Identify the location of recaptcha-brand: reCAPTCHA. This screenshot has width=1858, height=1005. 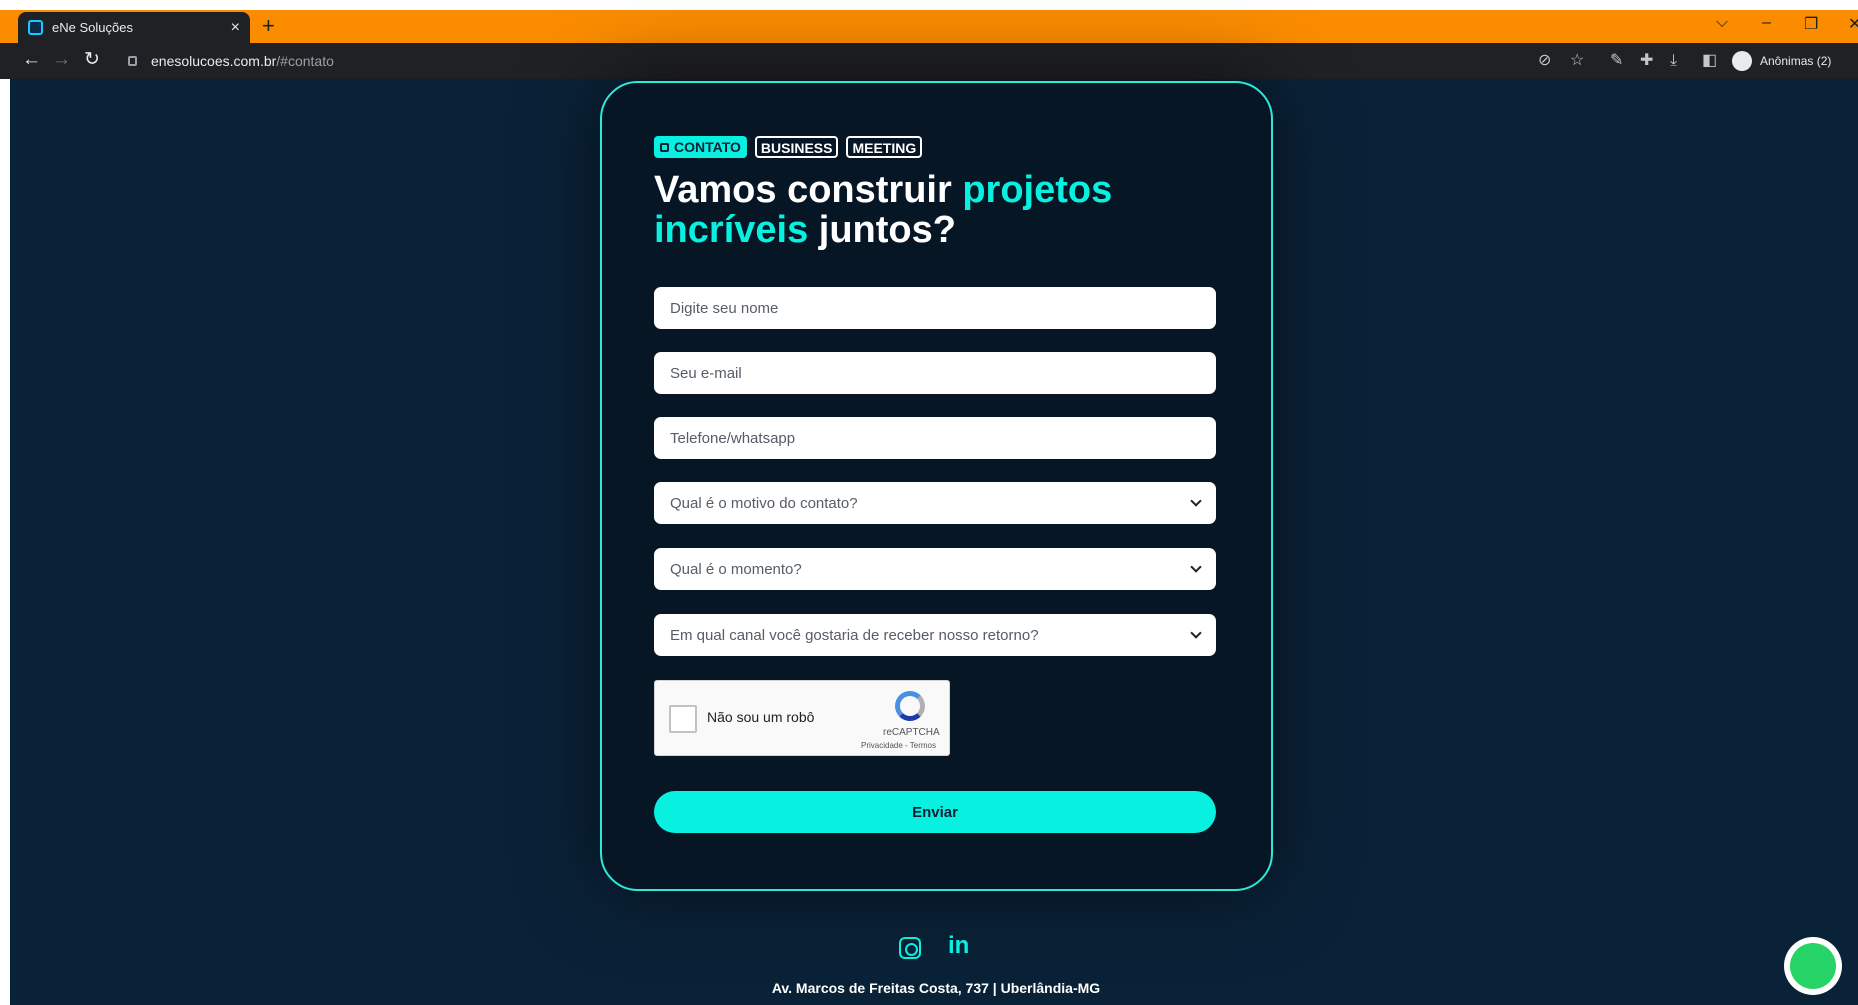
(911, 732).